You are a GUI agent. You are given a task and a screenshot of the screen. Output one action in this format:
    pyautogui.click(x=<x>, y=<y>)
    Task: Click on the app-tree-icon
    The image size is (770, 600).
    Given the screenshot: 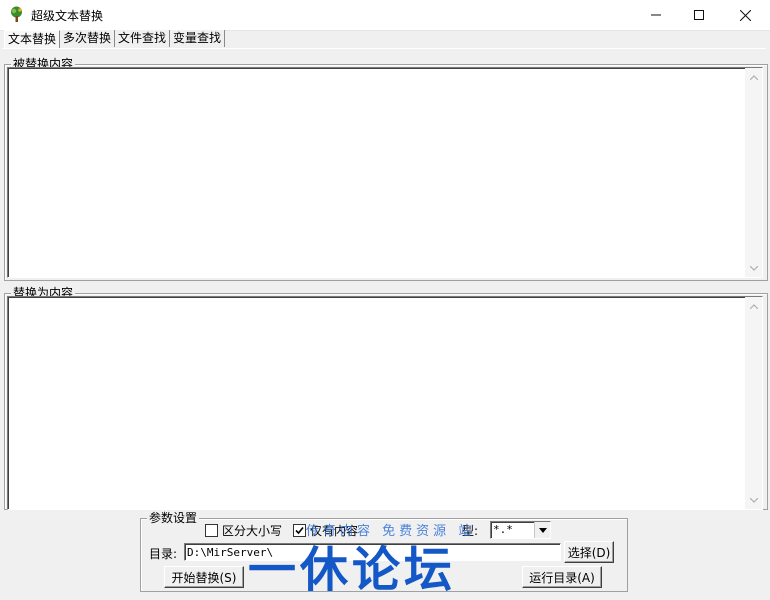 What is the action you would take?
    pyautogui.click(x=16, y=14)
    